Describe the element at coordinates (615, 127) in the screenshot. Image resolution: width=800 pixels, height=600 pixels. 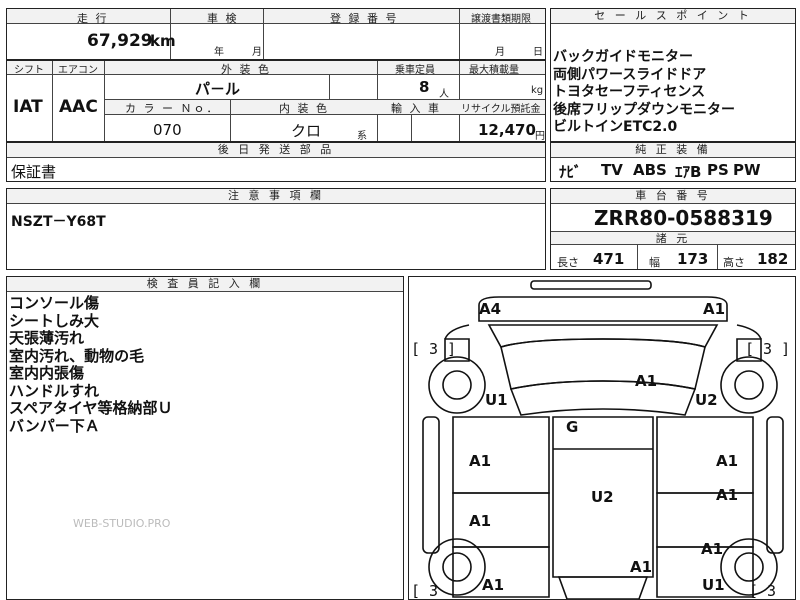
I see `sales-point-item: ビルトインETC2.0` at that location.